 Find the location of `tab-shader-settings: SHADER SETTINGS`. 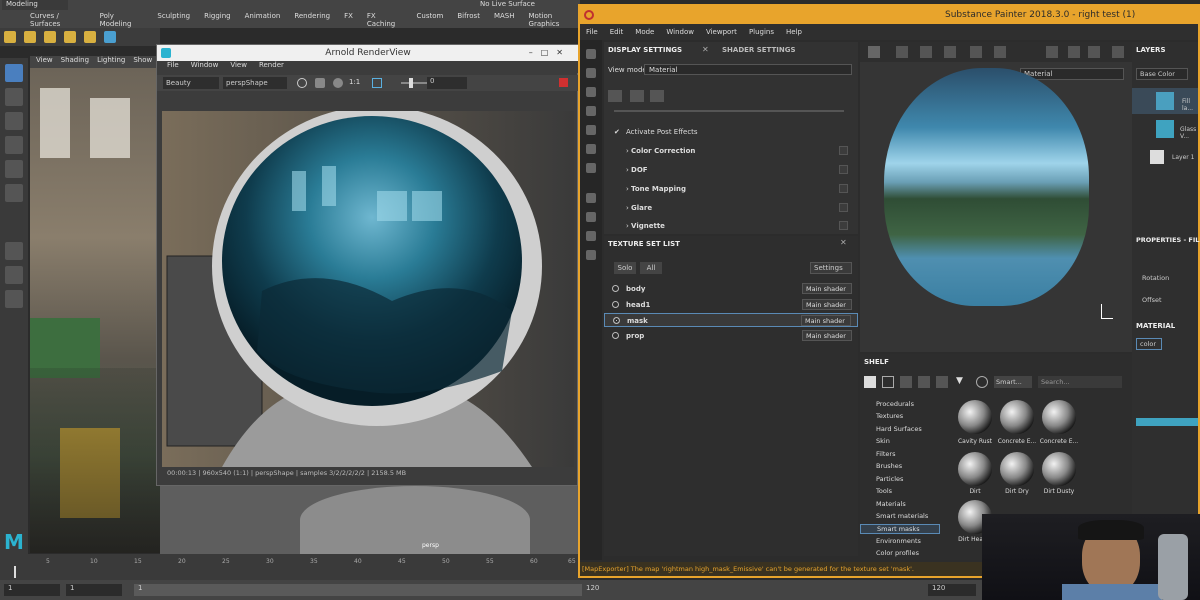

tab-shader-settings: SHADER SETTINGS is located at coordinates (759, 50).